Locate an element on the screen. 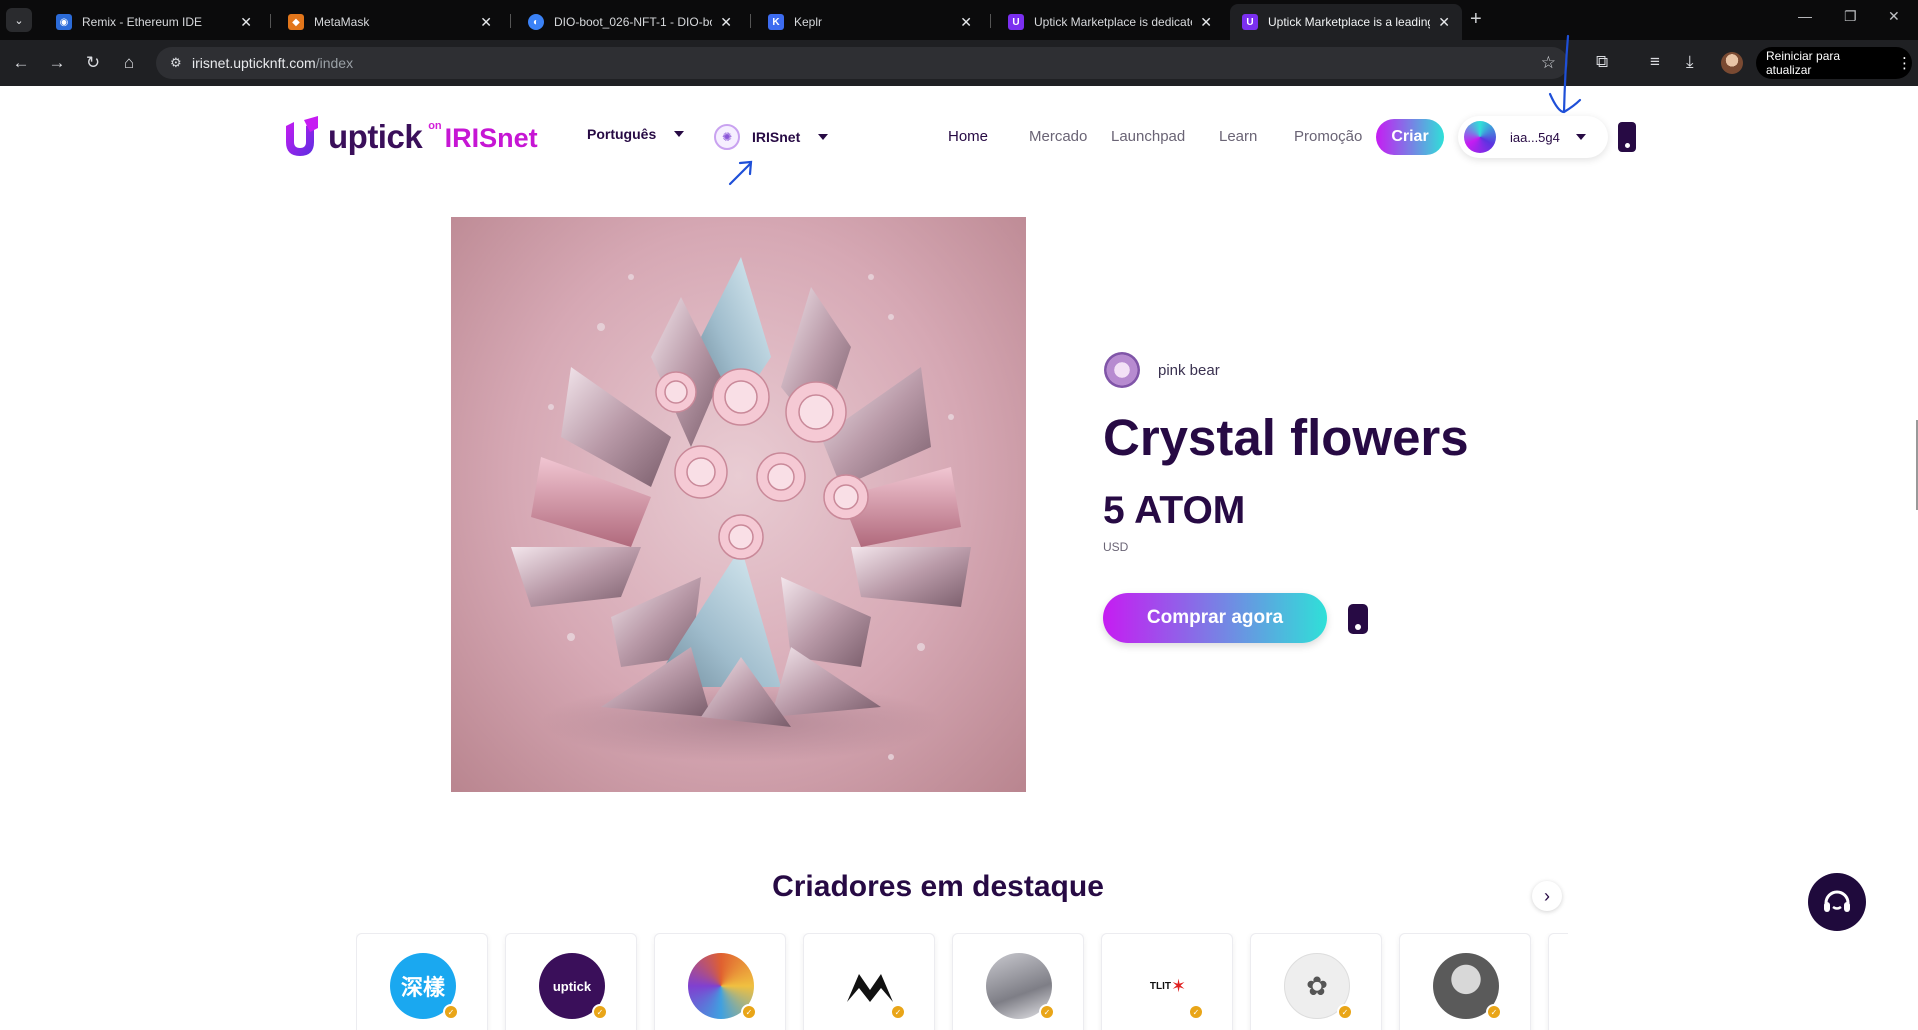  chain-selector: ✺ IRISnet is located at coordinates (771, 137).